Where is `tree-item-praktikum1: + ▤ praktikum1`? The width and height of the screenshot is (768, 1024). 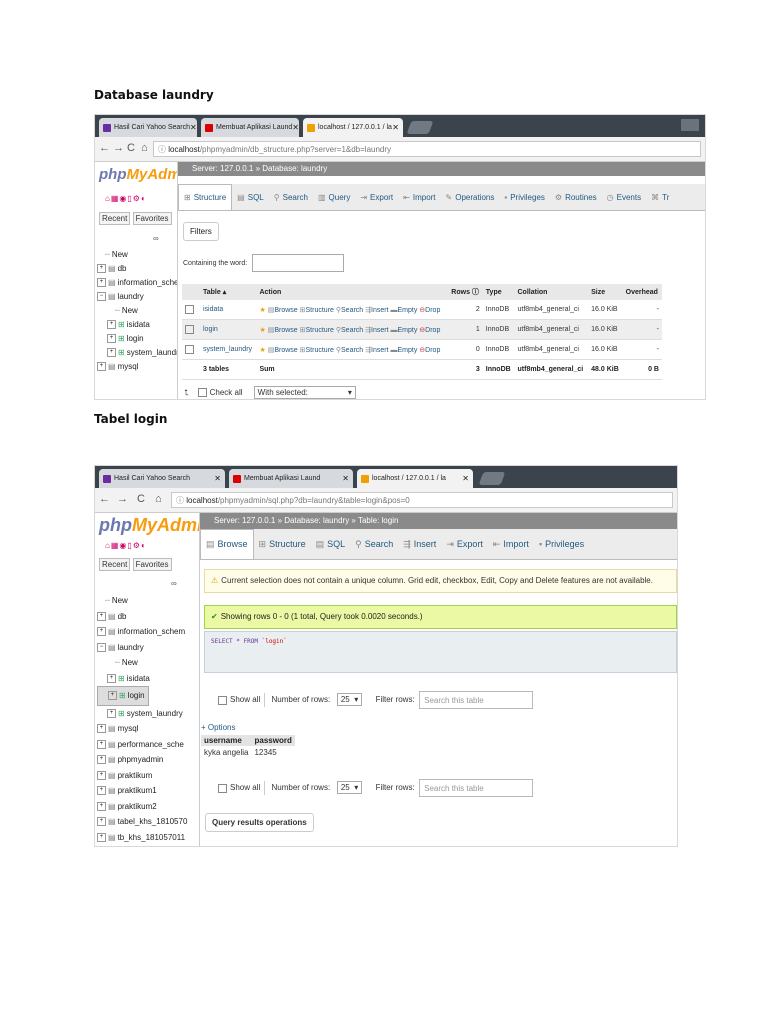
tree-item-praktikum1: + ▤ praktikum1 is located at coordinates (142, 791).